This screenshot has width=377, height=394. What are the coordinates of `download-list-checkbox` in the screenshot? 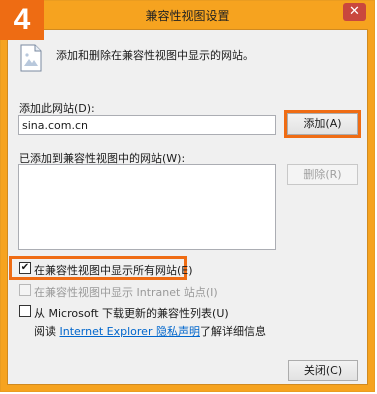 It's located at (25, 311).